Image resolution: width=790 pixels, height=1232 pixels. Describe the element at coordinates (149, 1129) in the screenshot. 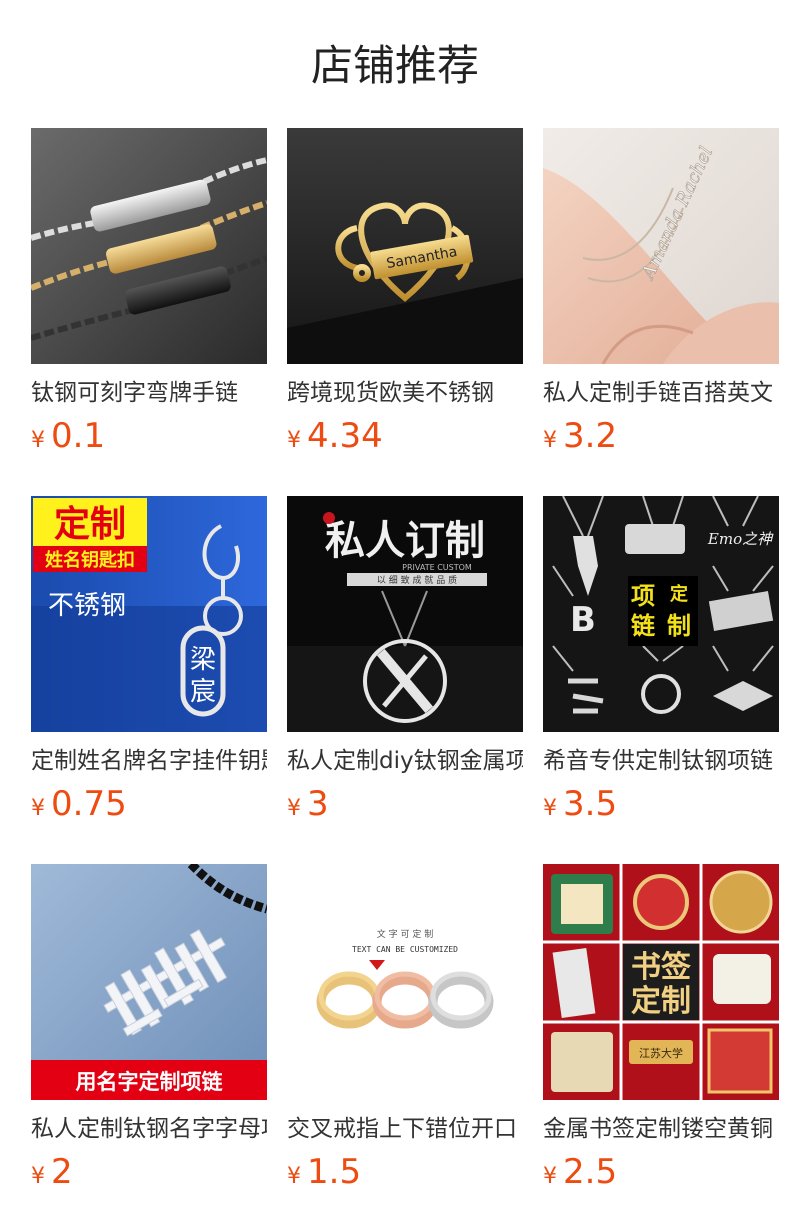

I see `product-name: 私人定制钛钢名字字母项链` at that location.